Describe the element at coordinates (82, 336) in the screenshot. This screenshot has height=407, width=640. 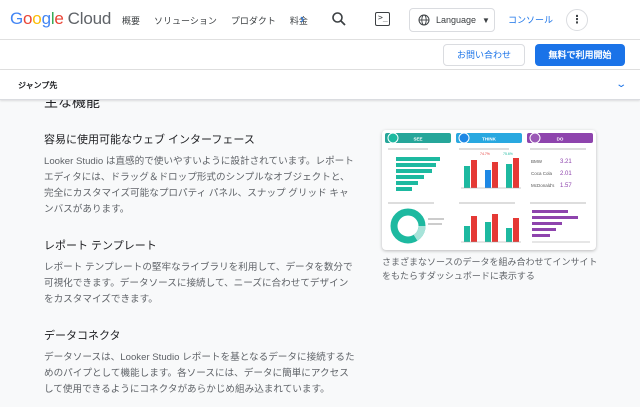
I see `feature-title-data-connectors: データコネクタ` at that location.